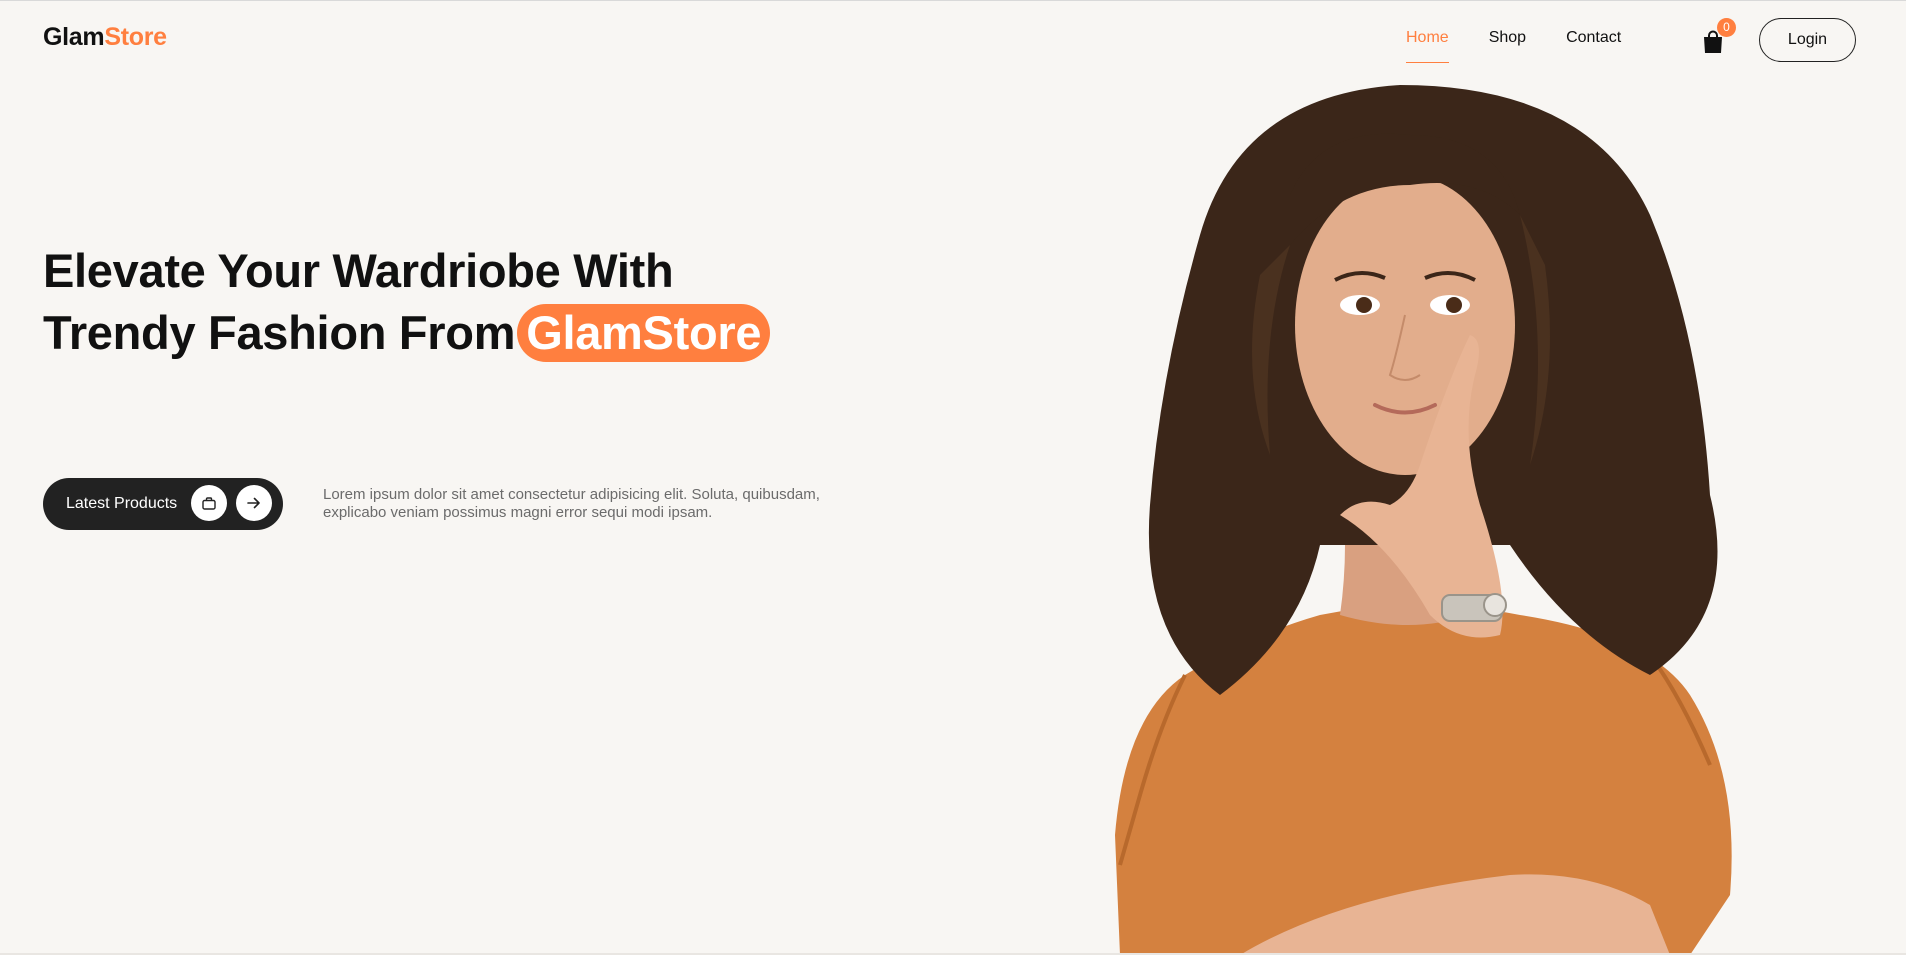  Describe the element at coordinates (1533, 46) in the screenshot. I see `nav-links: Home Shop Contact` at that location.